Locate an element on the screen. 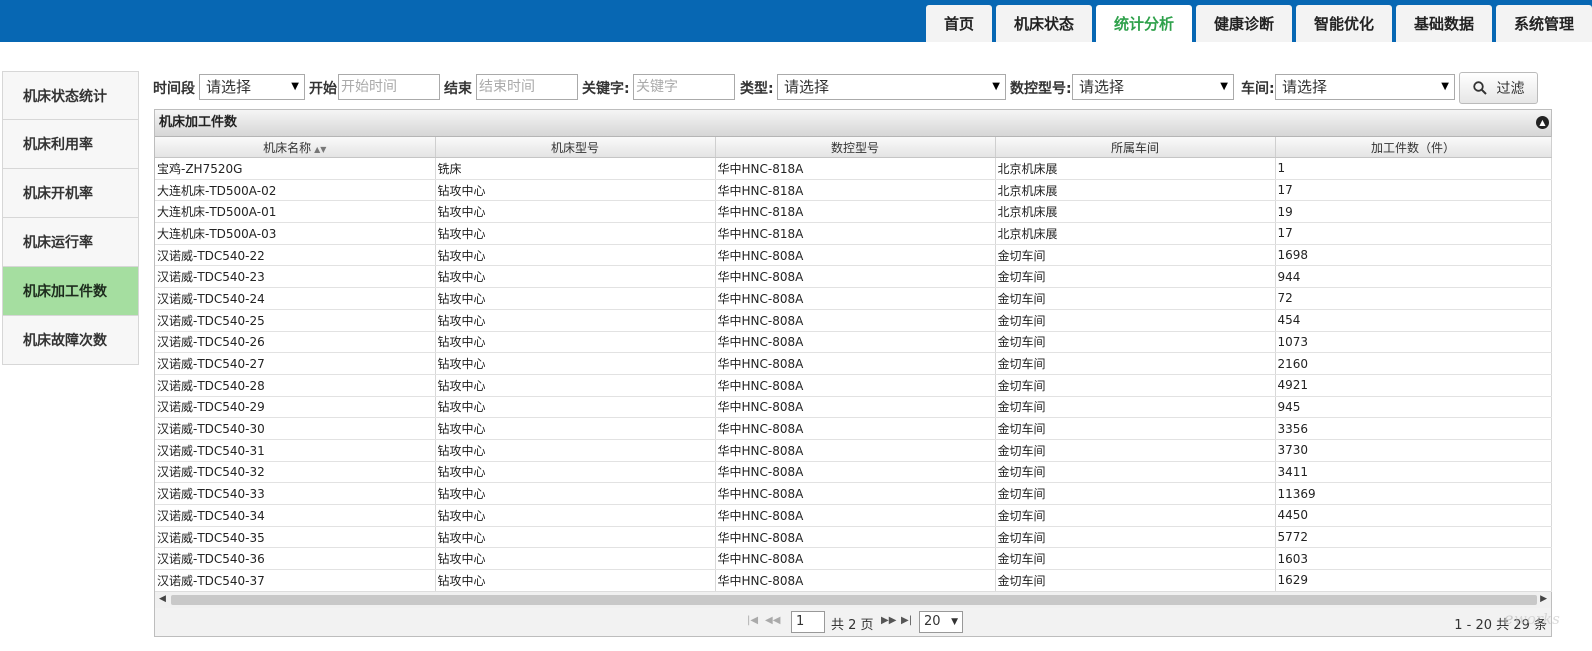 Image resolution: width=1592 pixels, height=651 pixels. period-select: 请选择 ▼ is located at coordinates (252, 87).